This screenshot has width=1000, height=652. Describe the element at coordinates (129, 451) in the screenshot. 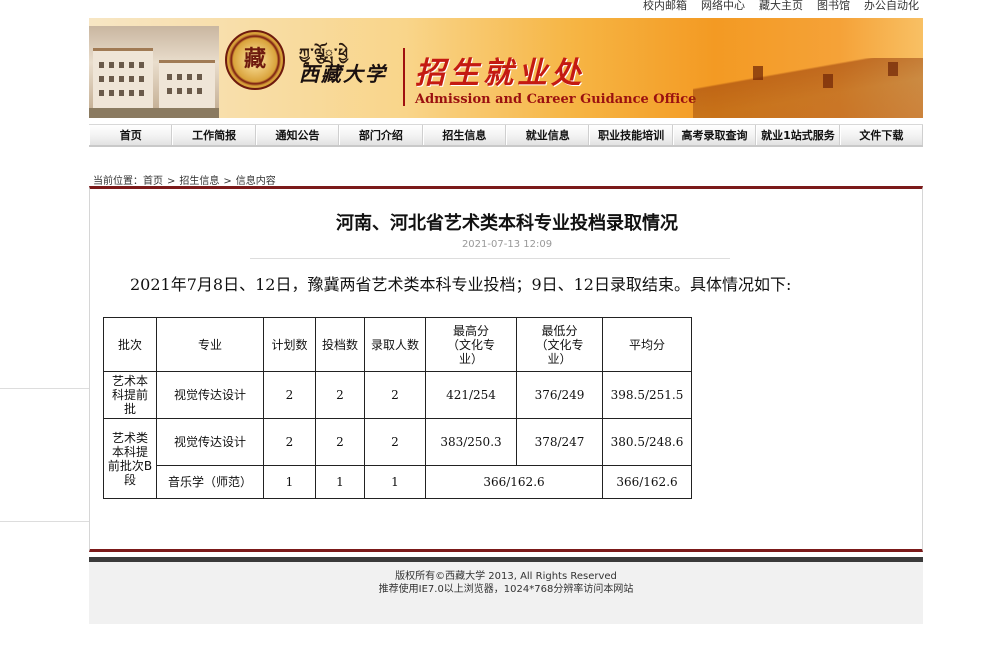

I see `batch-line: 本科提` at that location.